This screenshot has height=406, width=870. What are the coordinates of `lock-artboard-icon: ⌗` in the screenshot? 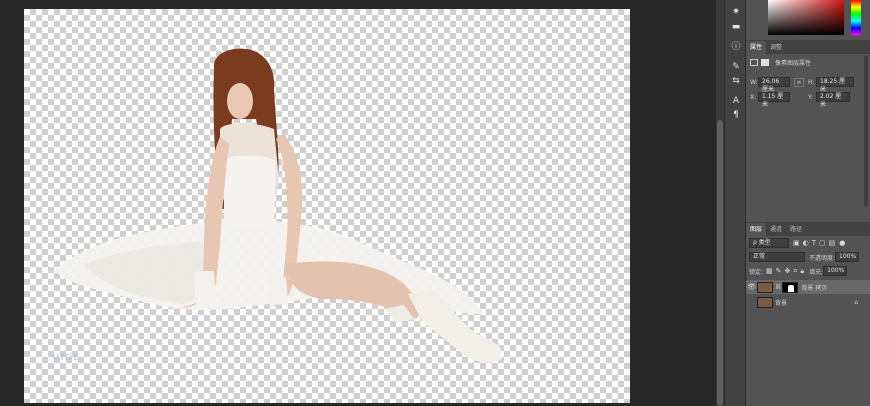 It's located at (795, 271).